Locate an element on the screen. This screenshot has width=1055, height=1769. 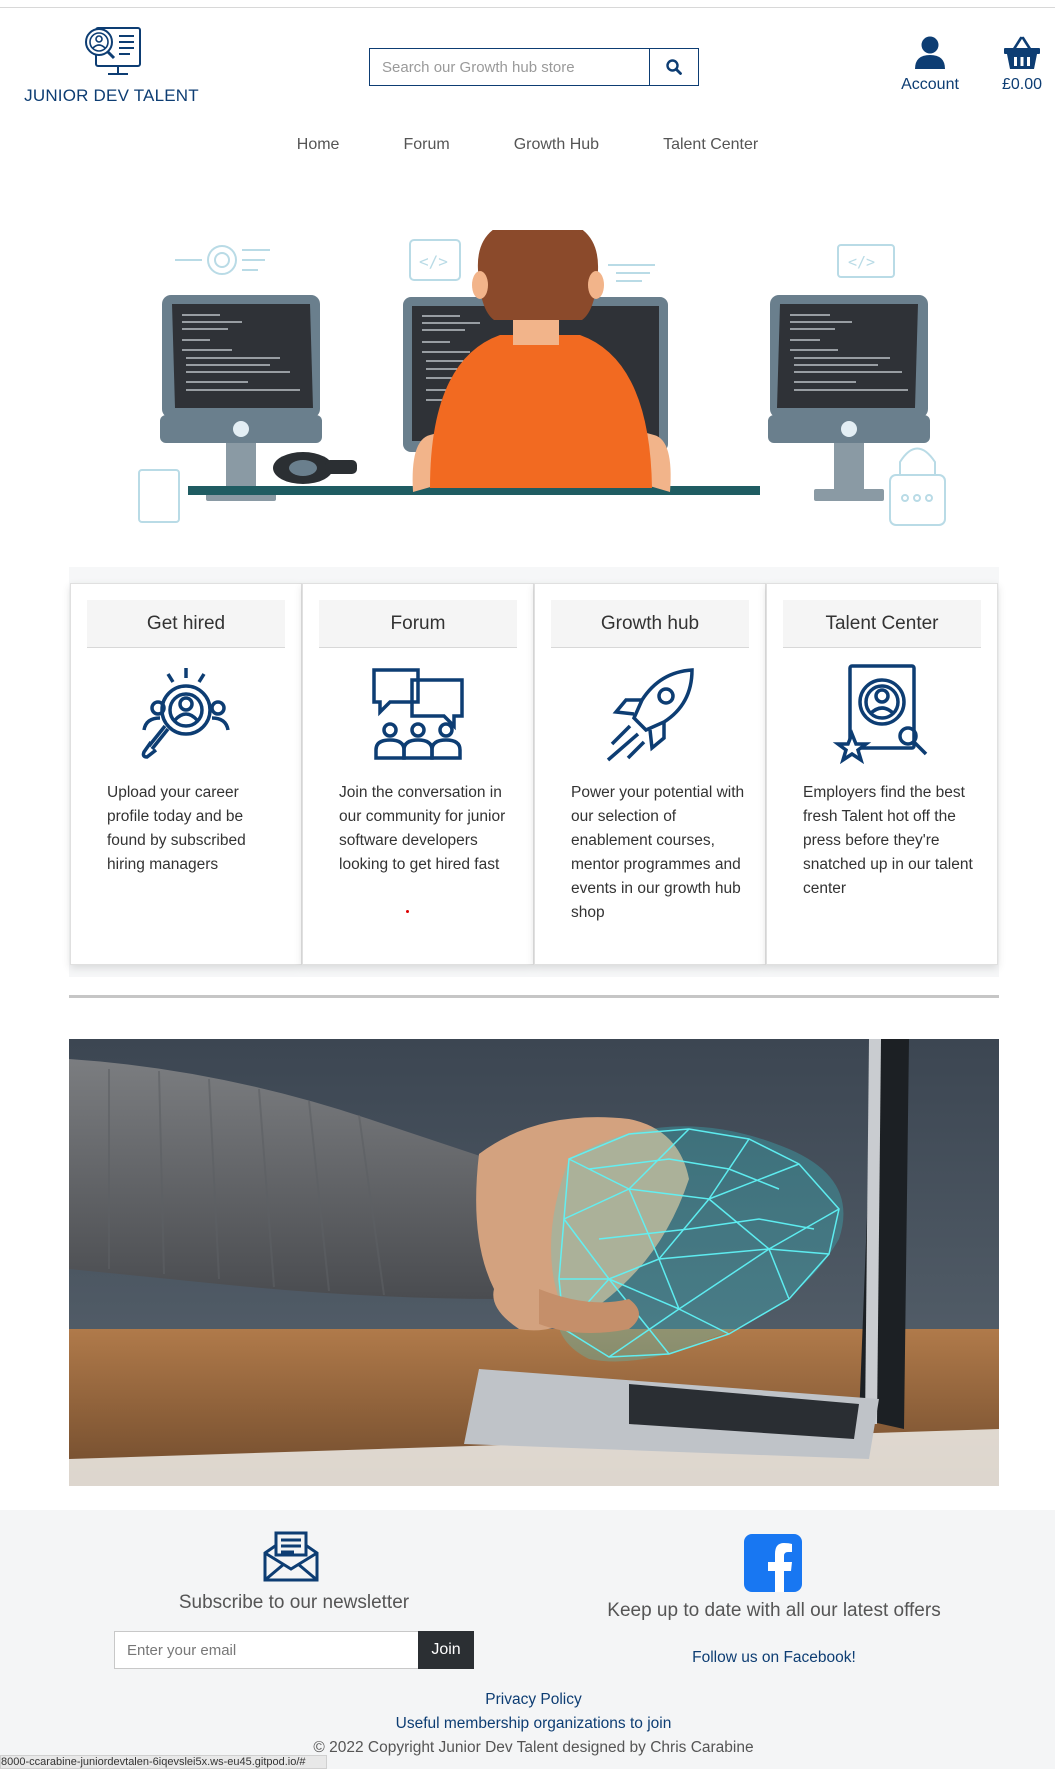
nav-home: Home is located at coordinates (318, 145).